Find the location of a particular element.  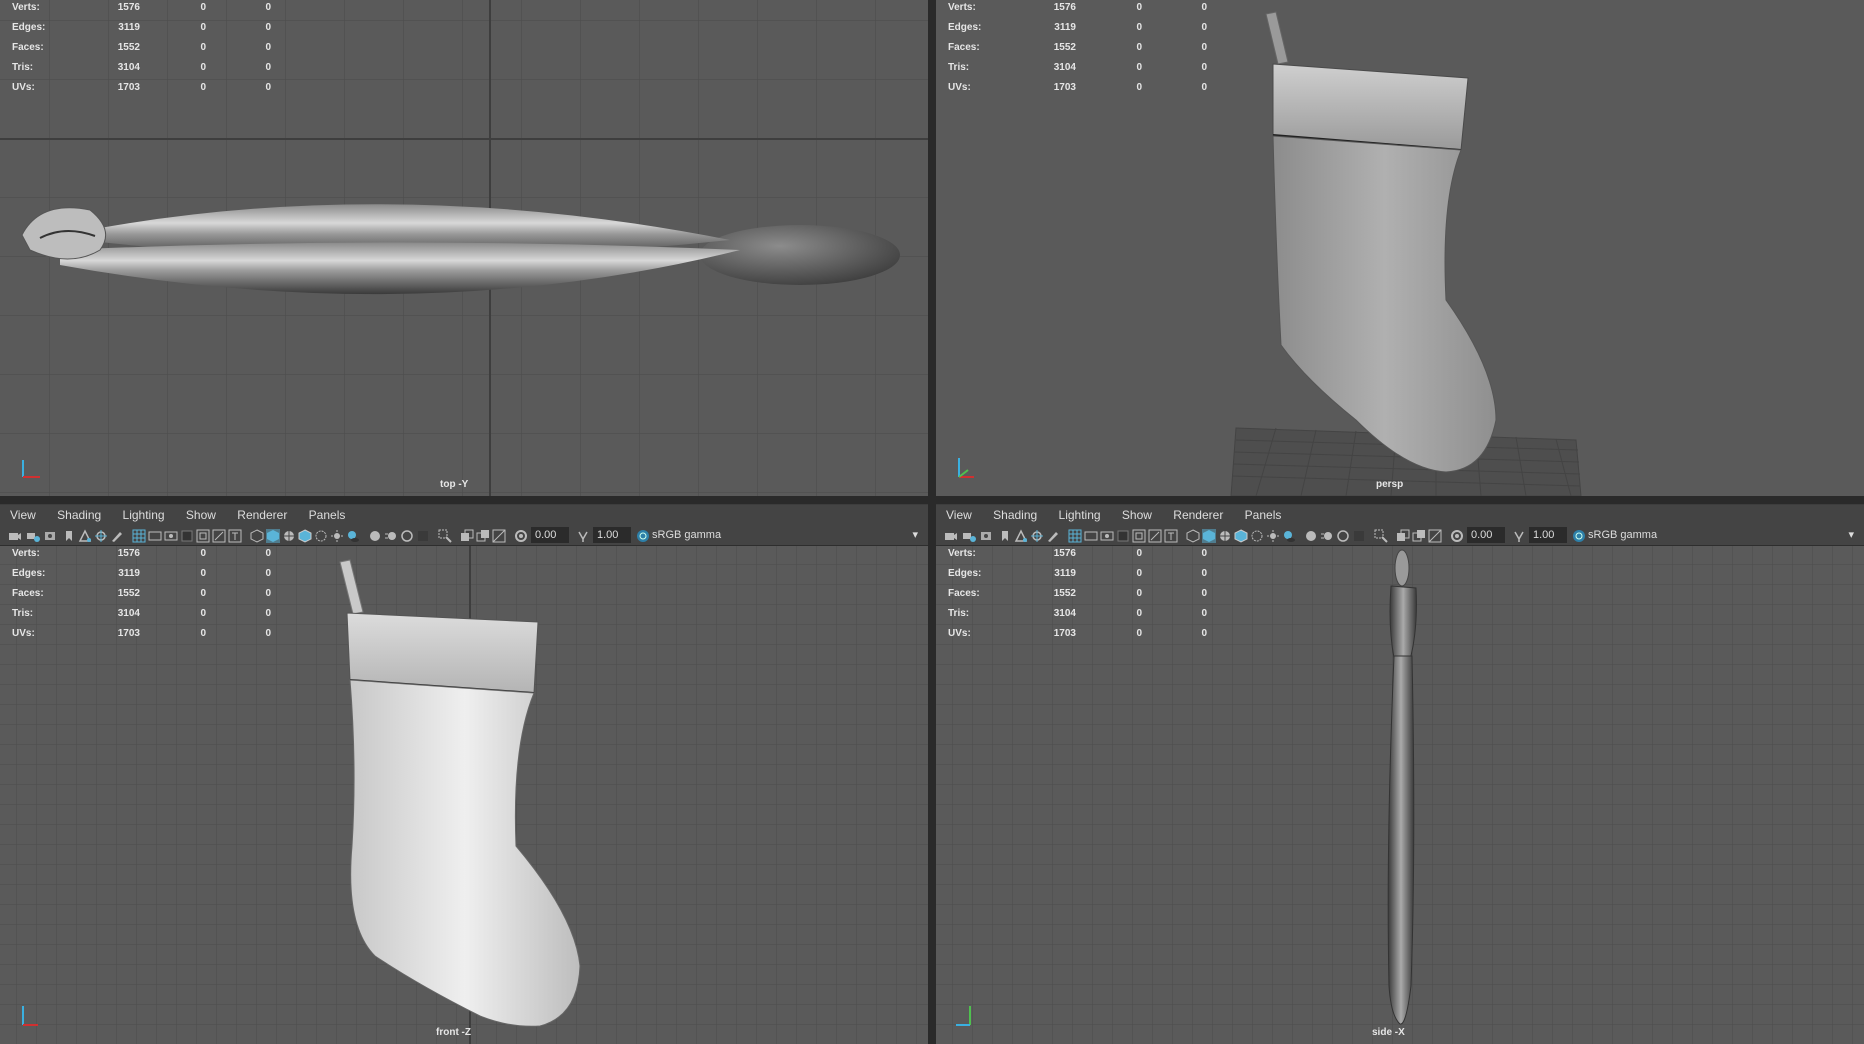

panel-divider-horizontal is located at coordinates (932, 500).